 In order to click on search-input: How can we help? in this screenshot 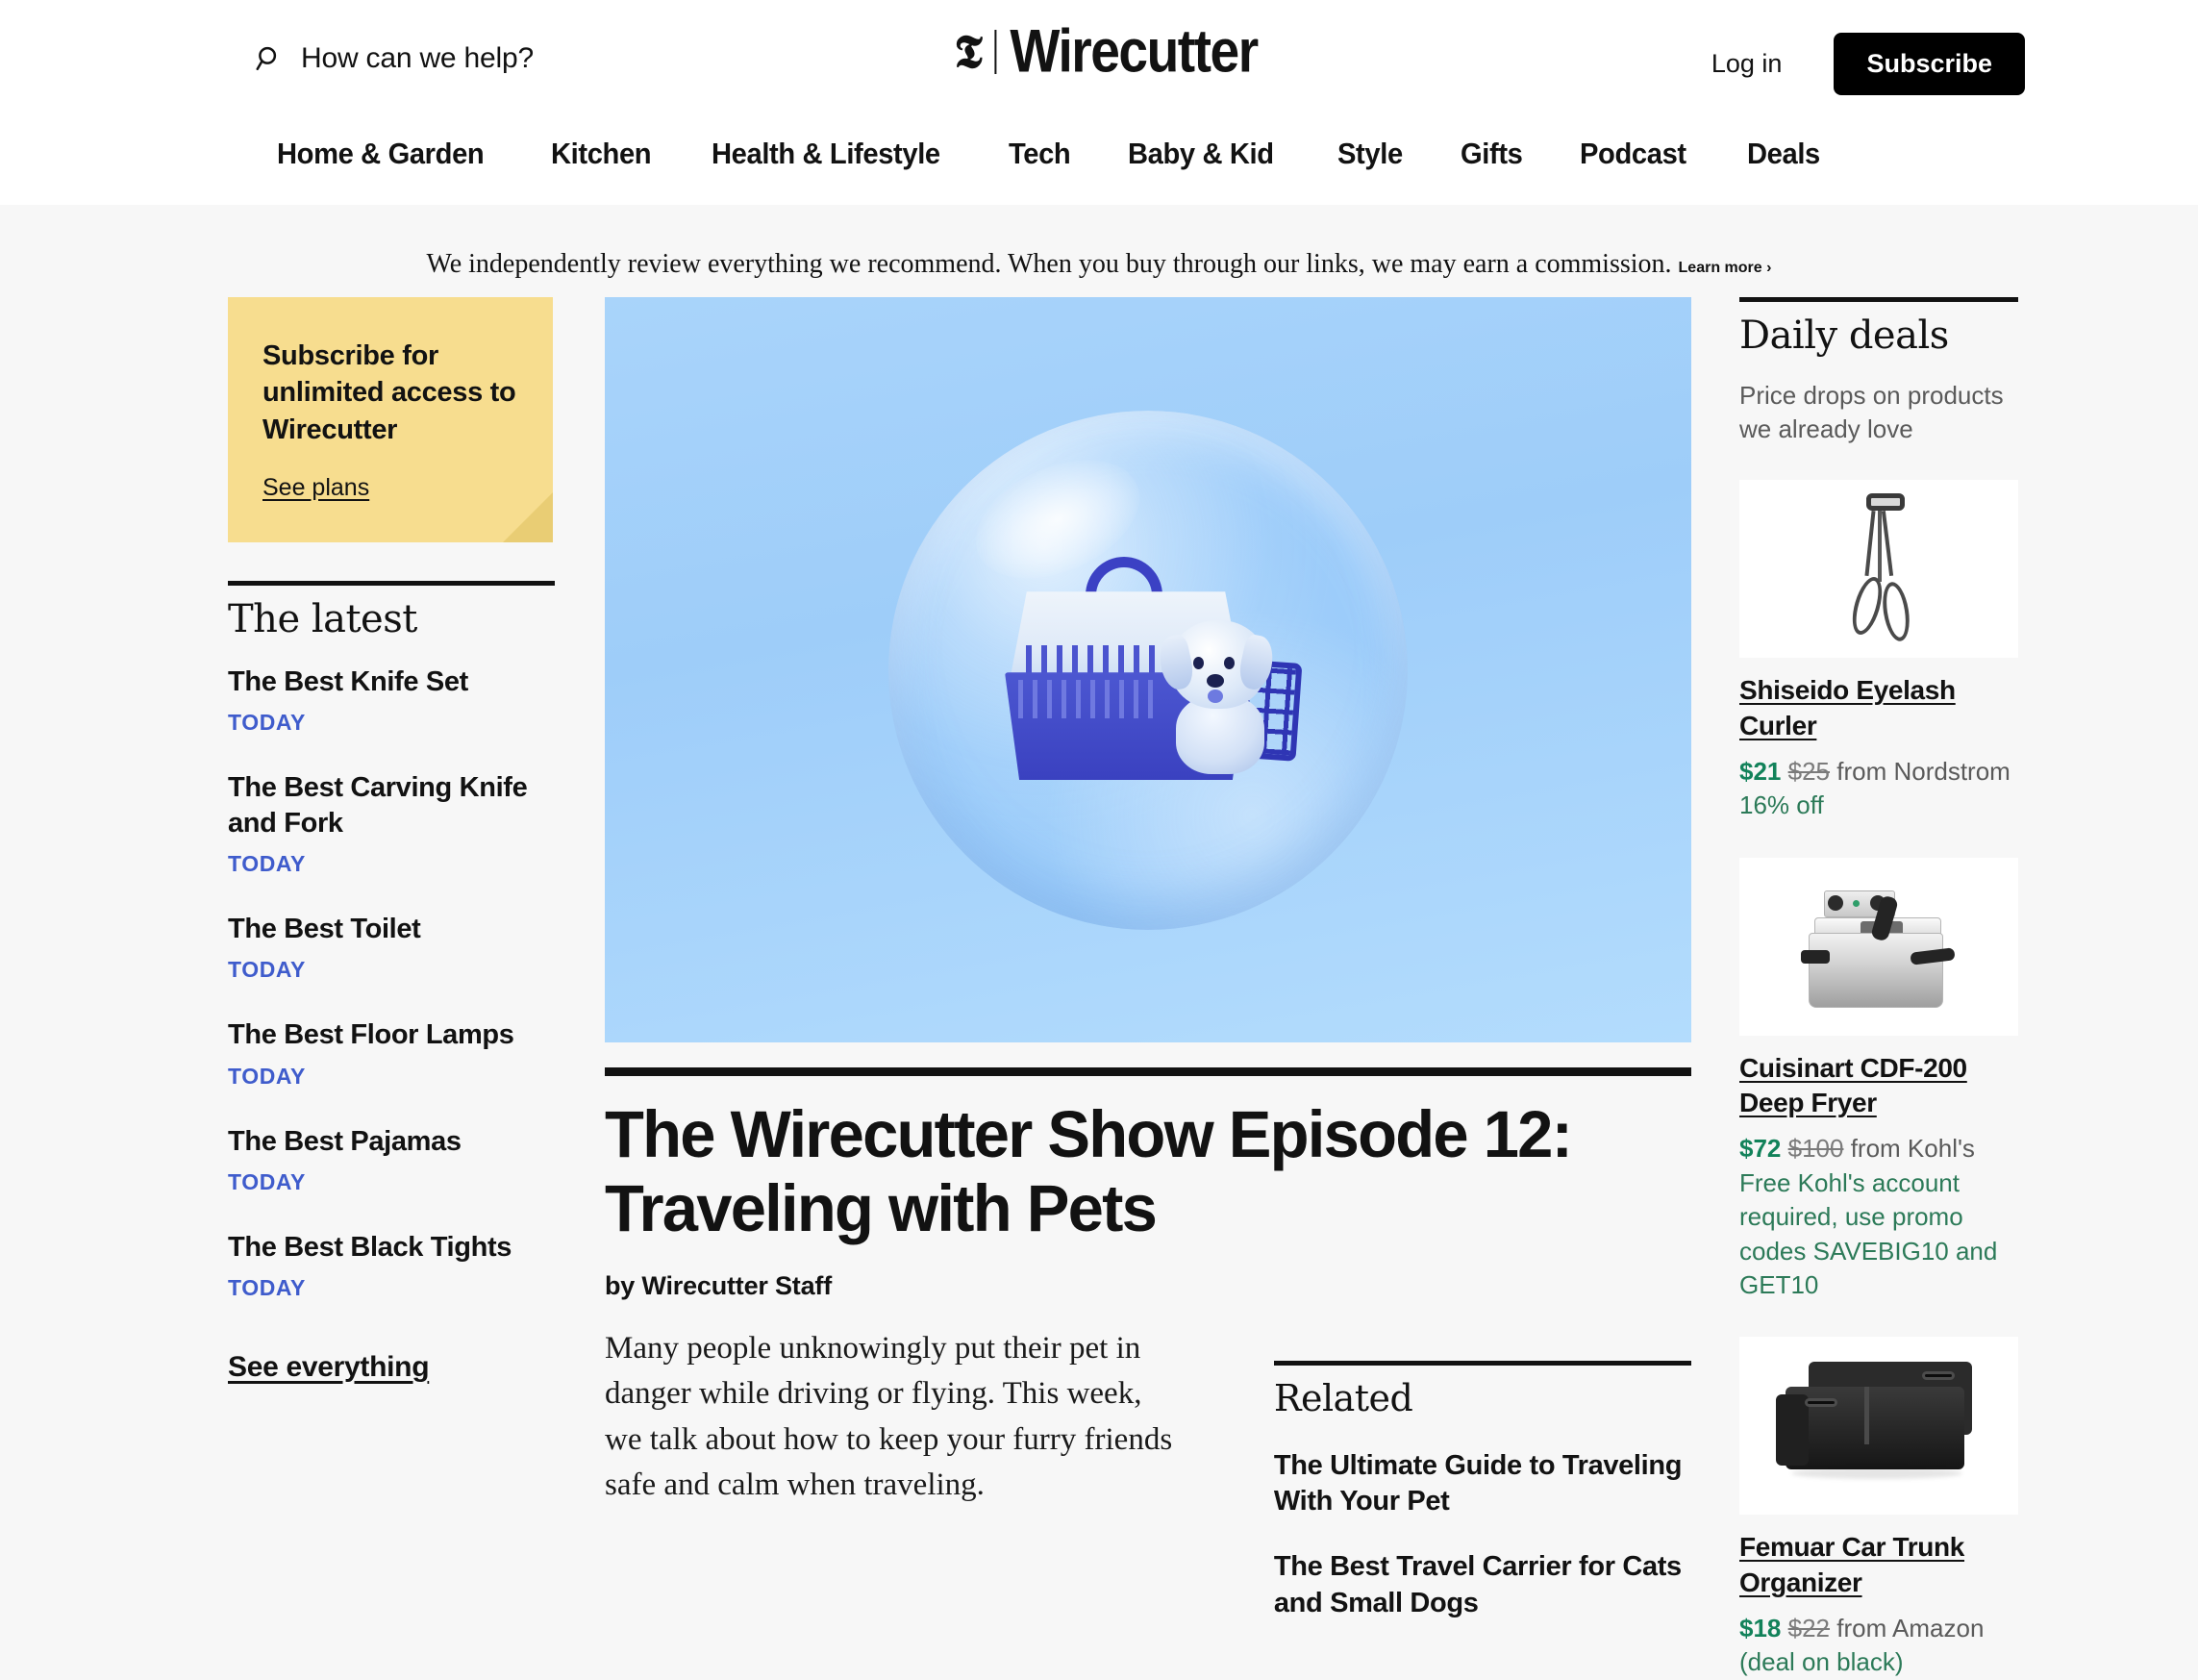, I will do `click(394, 59)`.